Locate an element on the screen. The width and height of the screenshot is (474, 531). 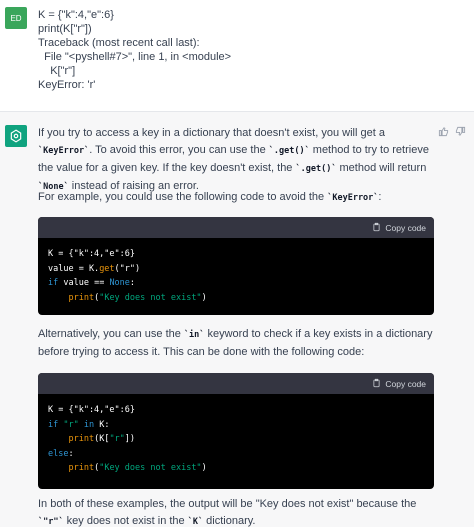
user-avatar: ED is located at coordinates (16, 18).